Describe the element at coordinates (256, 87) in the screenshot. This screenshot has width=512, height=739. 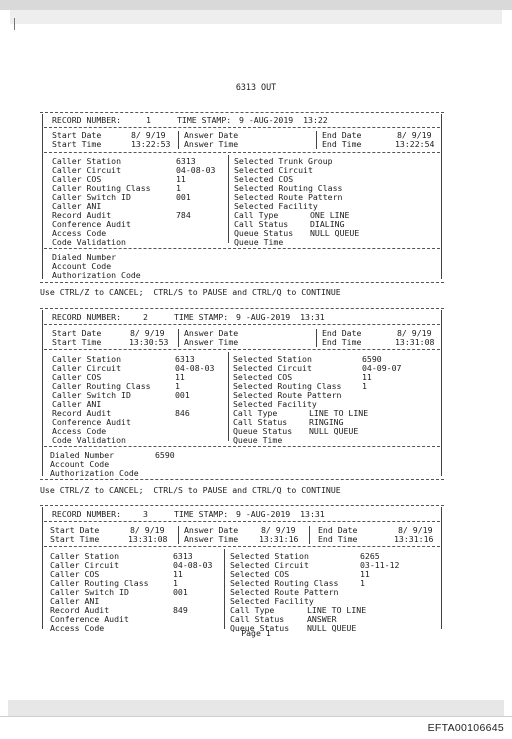
I see `page-title: 6313 OUT` at that location.